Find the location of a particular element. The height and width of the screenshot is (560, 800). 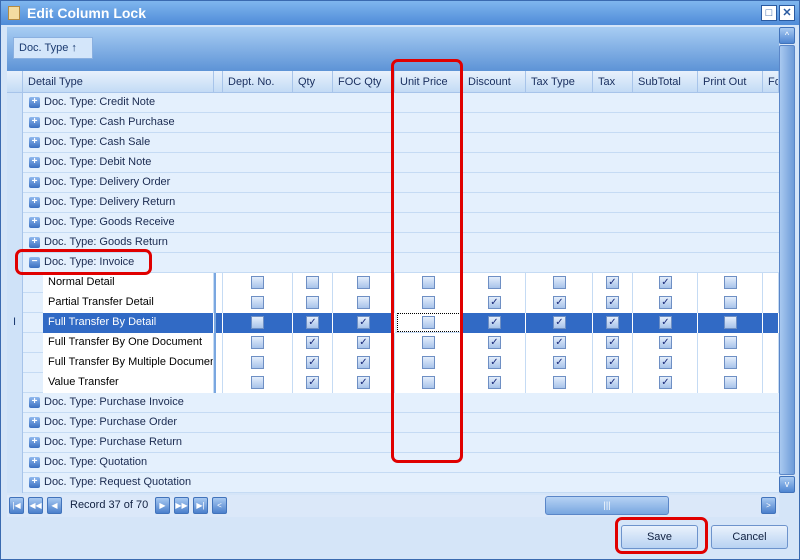

group-row: + Doc. Type: Cash Sale is located at coordinates (393, 143).